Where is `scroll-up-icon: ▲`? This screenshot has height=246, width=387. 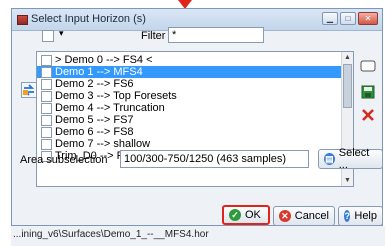
scroll-up-icon: ▲ is located at coordinates (347, 57).